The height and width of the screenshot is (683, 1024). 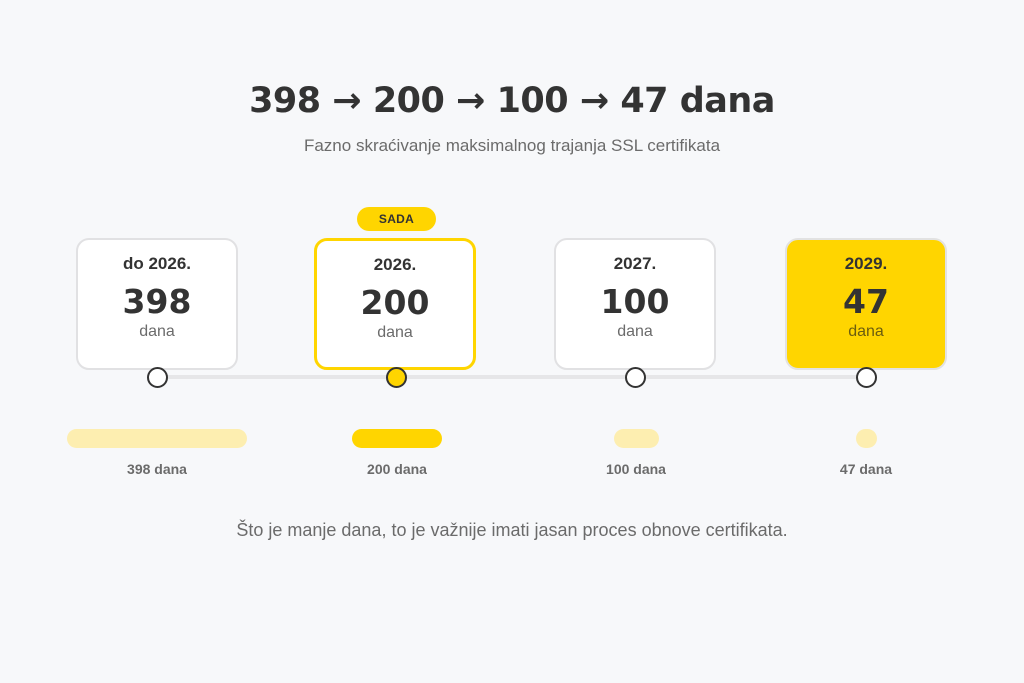 I want to click on stage-days: 398, so click(x=157, y=301).